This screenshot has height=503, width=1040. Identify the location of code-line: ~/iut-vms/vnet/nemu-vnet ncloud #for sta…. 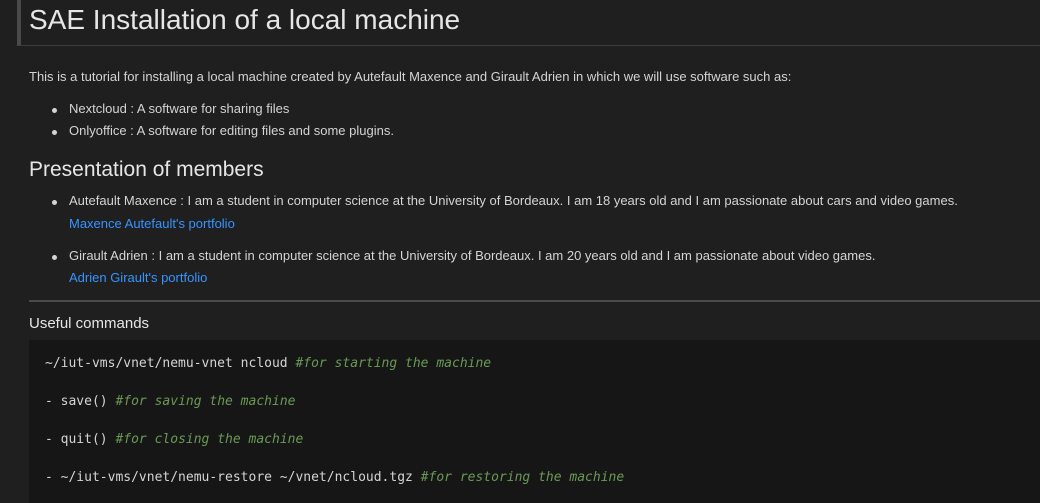
(268, 363).